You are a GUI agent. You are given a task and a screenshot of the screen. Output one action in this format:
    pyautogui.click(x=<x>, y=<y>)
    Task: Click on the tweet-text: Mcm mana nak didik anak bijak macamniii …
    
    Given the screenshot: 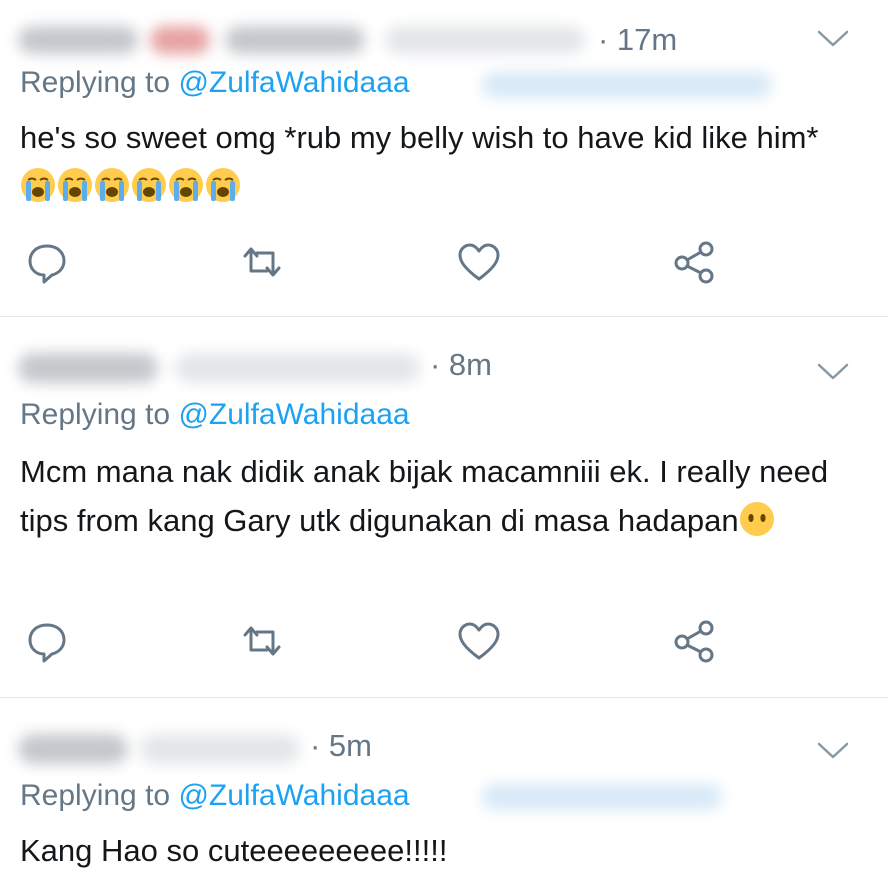 What is the action you would take?
    pyautogui.click(x=424, y=496)
    